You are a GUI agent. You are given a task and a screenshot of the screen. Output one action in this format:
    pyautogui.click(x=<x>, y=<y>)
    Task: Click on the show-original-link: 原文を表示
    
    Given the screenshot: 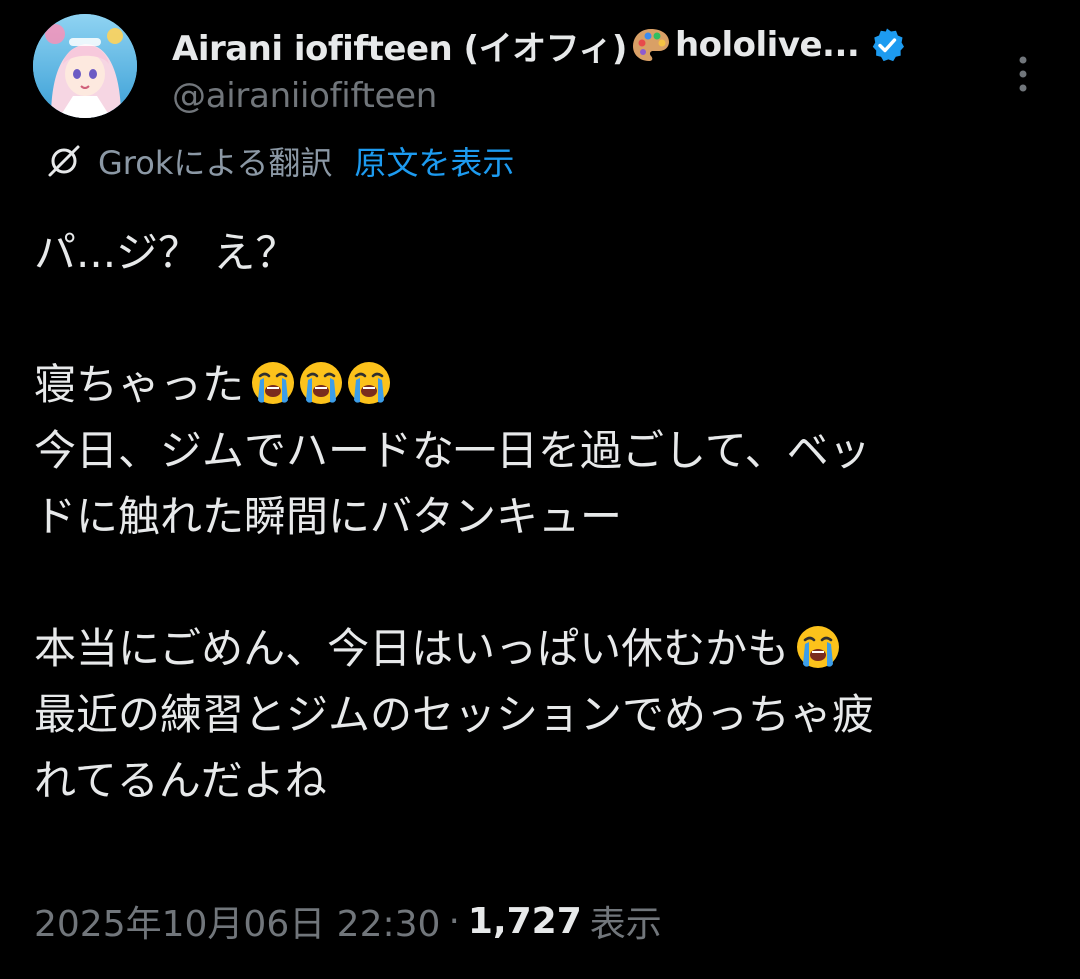 What is the action you would take?
    pyautogui.click(x=434, y=161)
    